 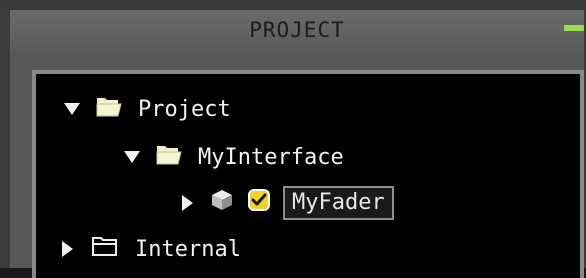 I want to click on tree-item-label: Project, so click(x=184, y=109).